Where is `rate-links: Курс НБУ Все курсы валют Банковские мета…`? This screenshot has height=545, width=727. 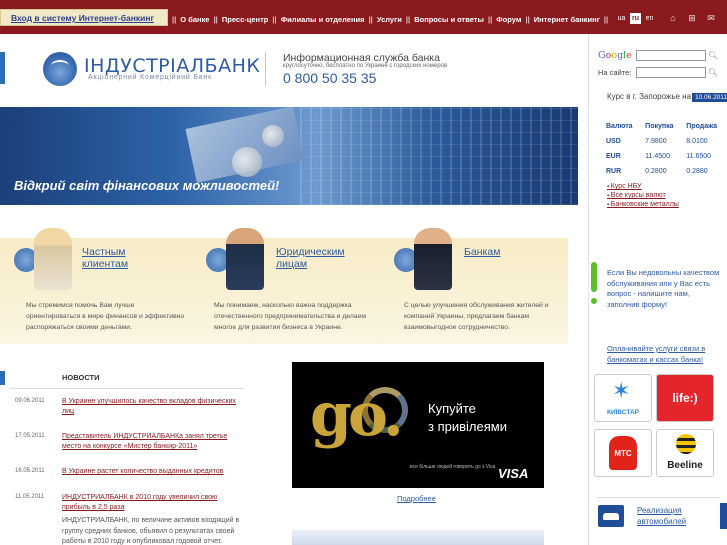 rate-links: Курс НБУ Все курсы валют Банковские мета… is located at coordinates (643, 196).